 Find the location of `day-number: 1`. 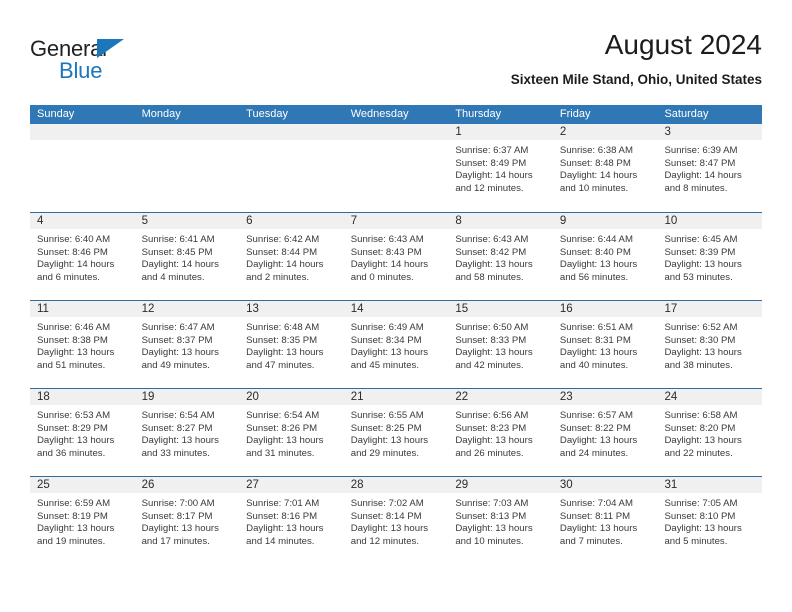

day-number: 1 is located at coordinates (458, 132).